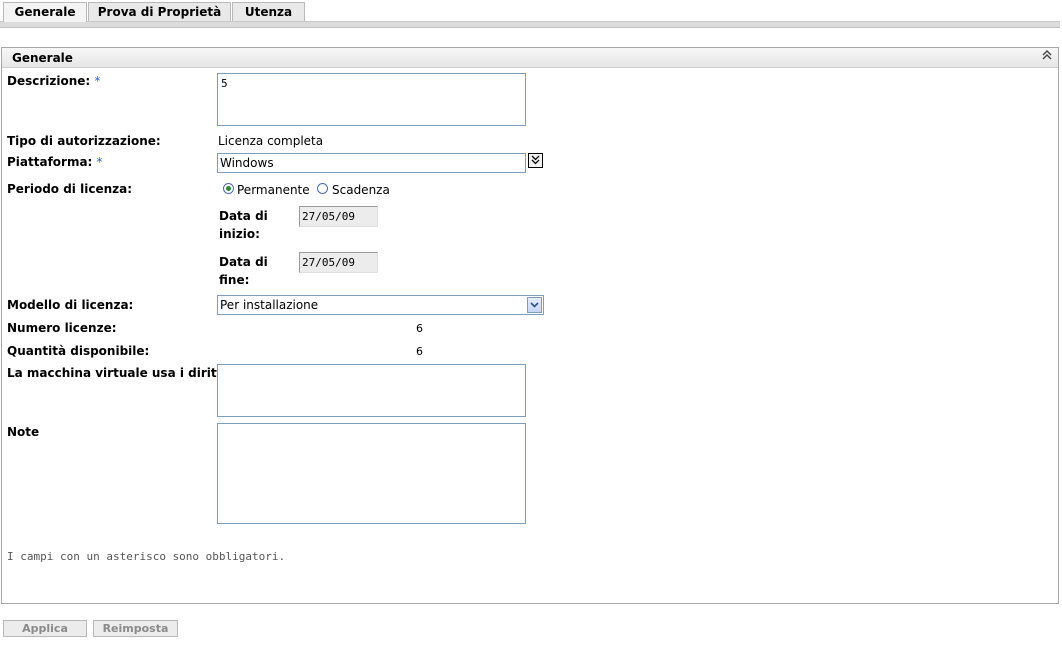  What do you see at coordinates (371, 163) in the screenshot?
I see `piattaforma-field: Windows` at bounding box center [371, 163].